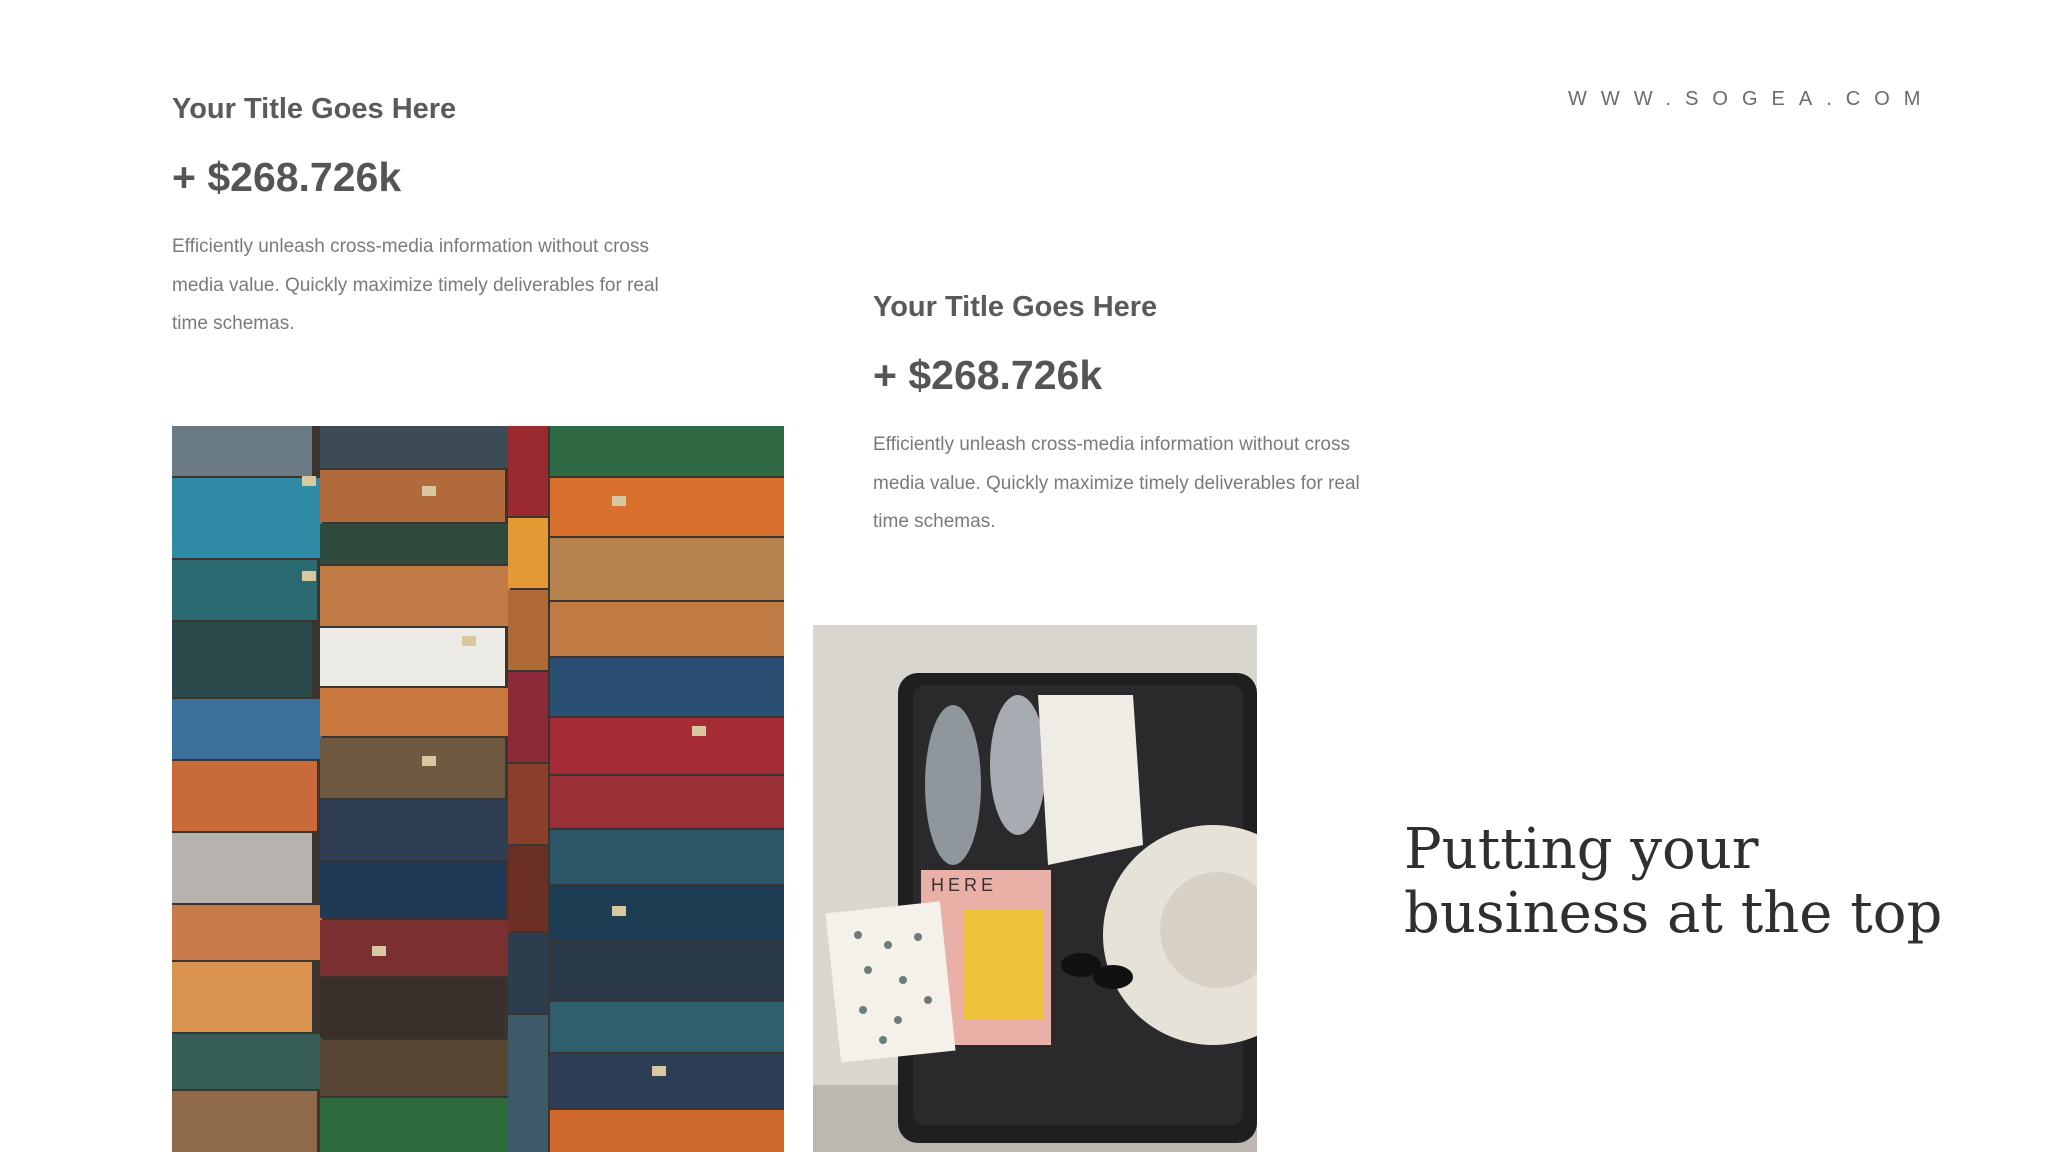  I want to click on headline: Putting your business at the top, so click(1704, 882).